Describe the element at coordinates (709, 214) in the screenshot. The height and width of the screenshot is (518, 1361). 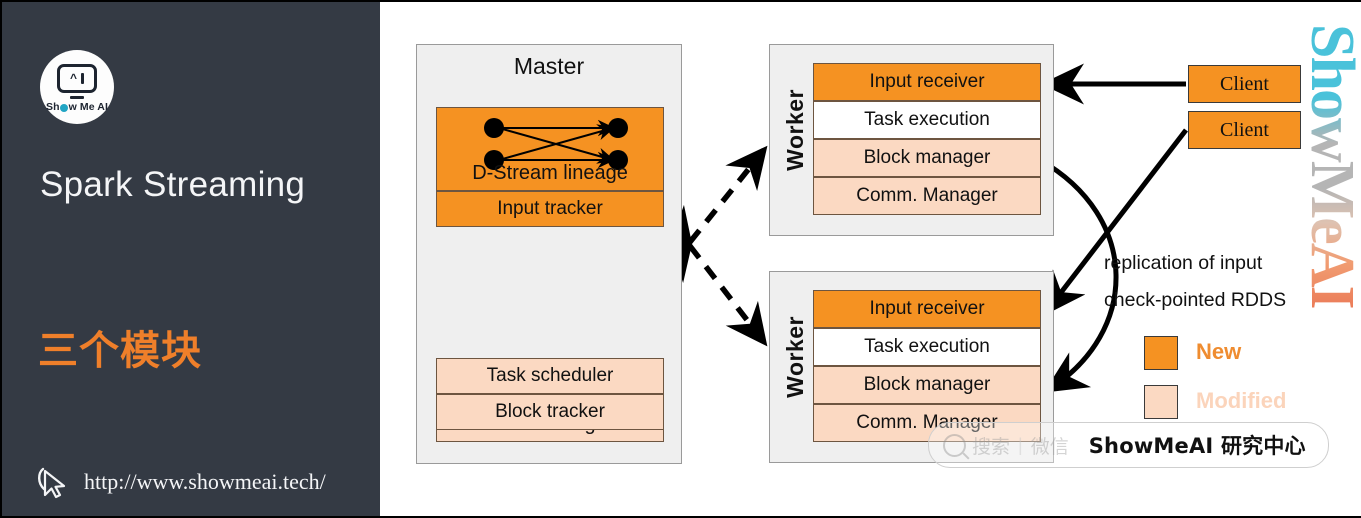
I see `edge-master-worker1` at that location.